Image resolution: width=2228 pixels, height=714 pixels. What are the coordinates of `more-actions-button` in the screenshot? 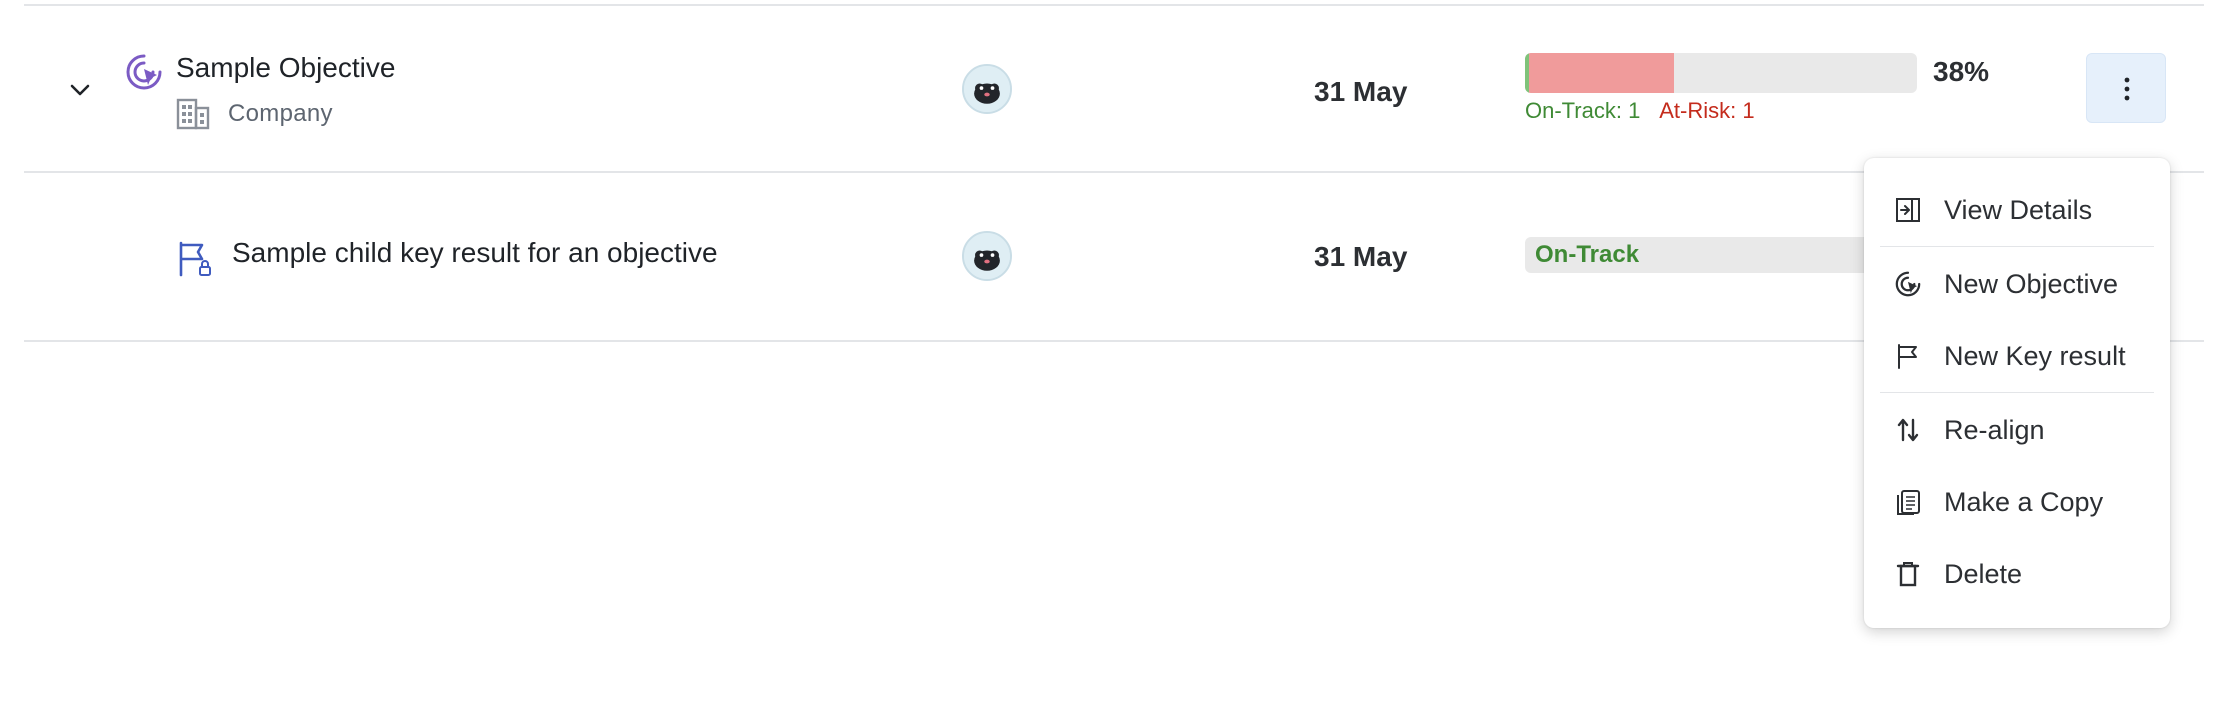 It's located at (2126, 88).